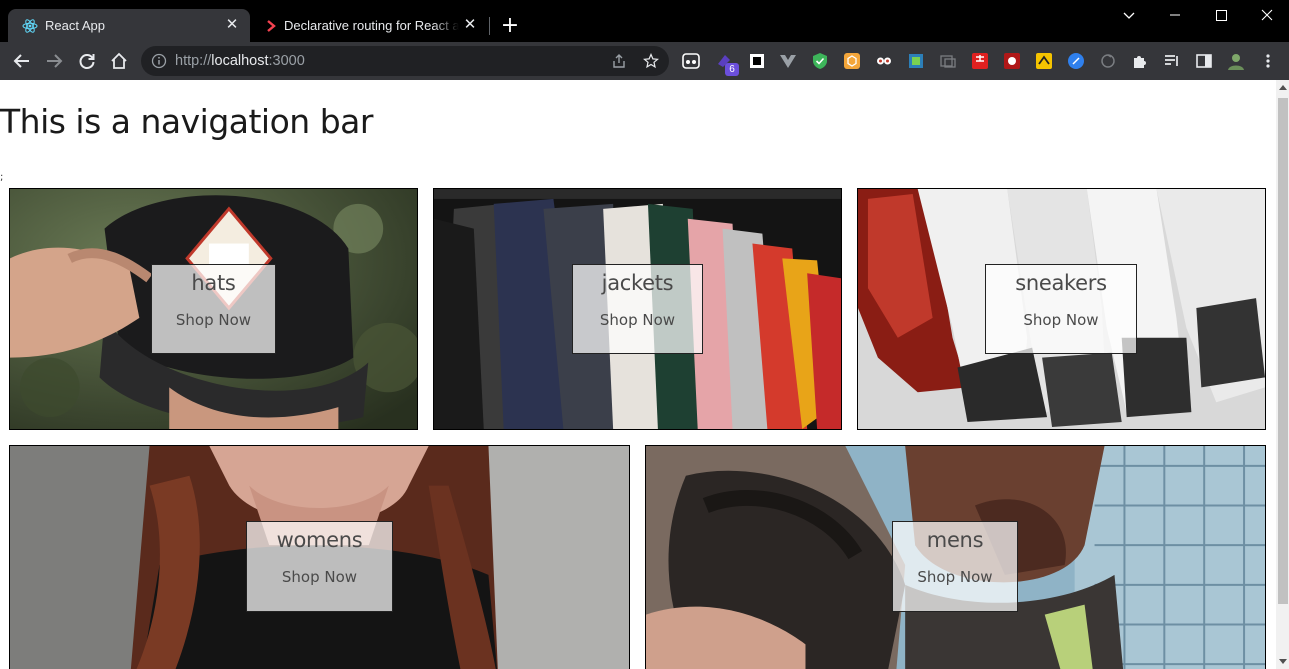 This screenshot has width=1289, height=669. Describe the element at coordinates (1283, 661) in the screenshot. I see `scroll-down-arrow-icon` at that location.